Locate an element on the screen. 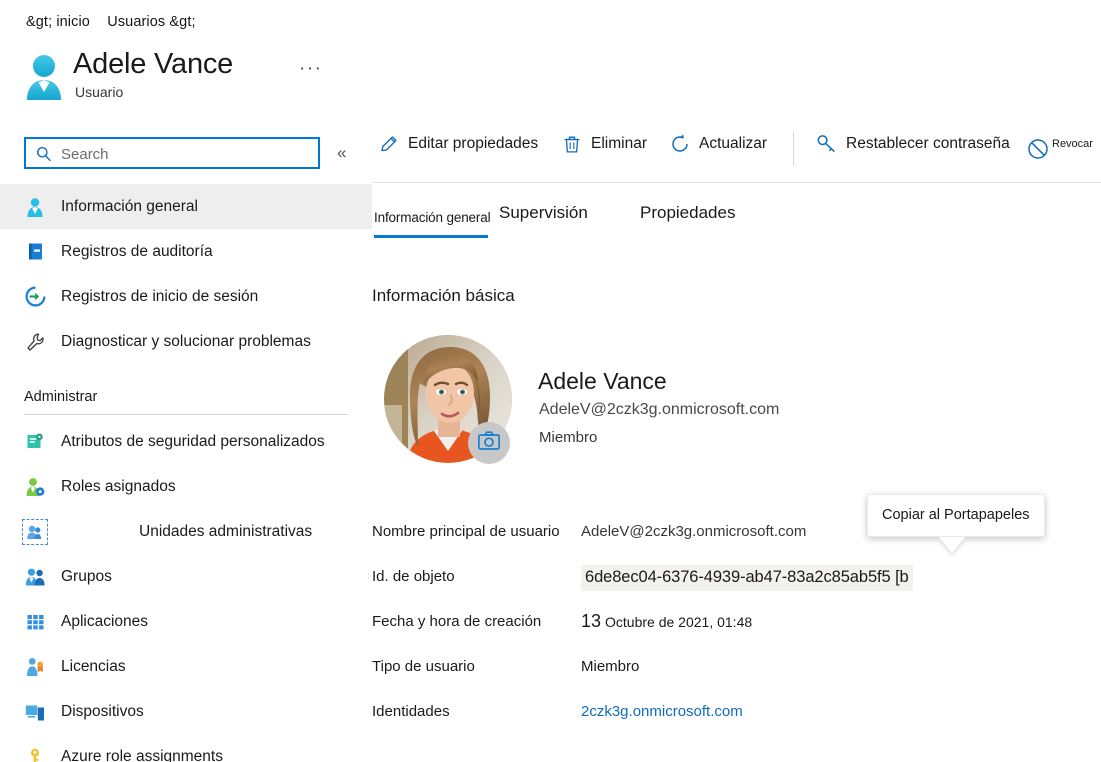 The width and height of the screenshot is (1101, 762). property-label: Identidades is located at coordinates (411, 711).